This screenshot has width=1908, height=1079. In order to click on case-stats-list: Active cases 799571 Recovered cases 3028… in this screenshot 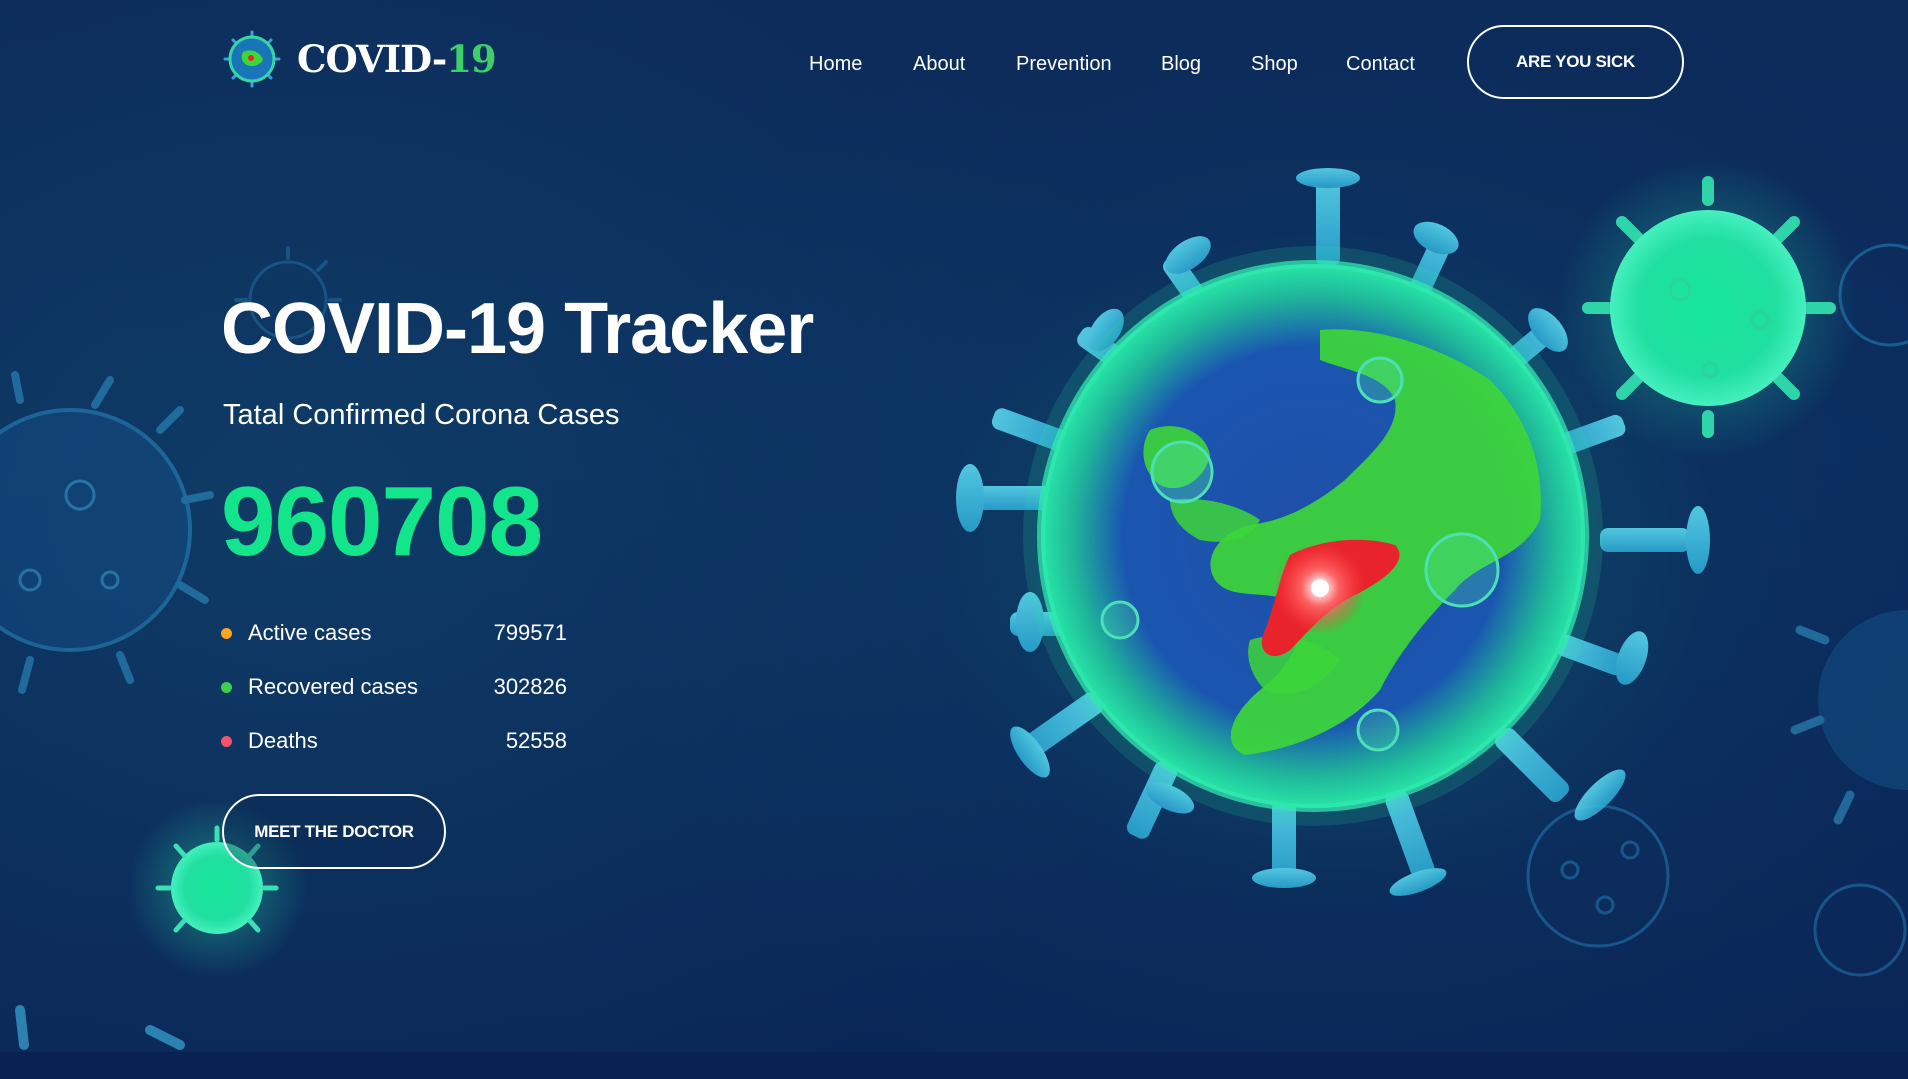, I will do `click(394, 695)`.